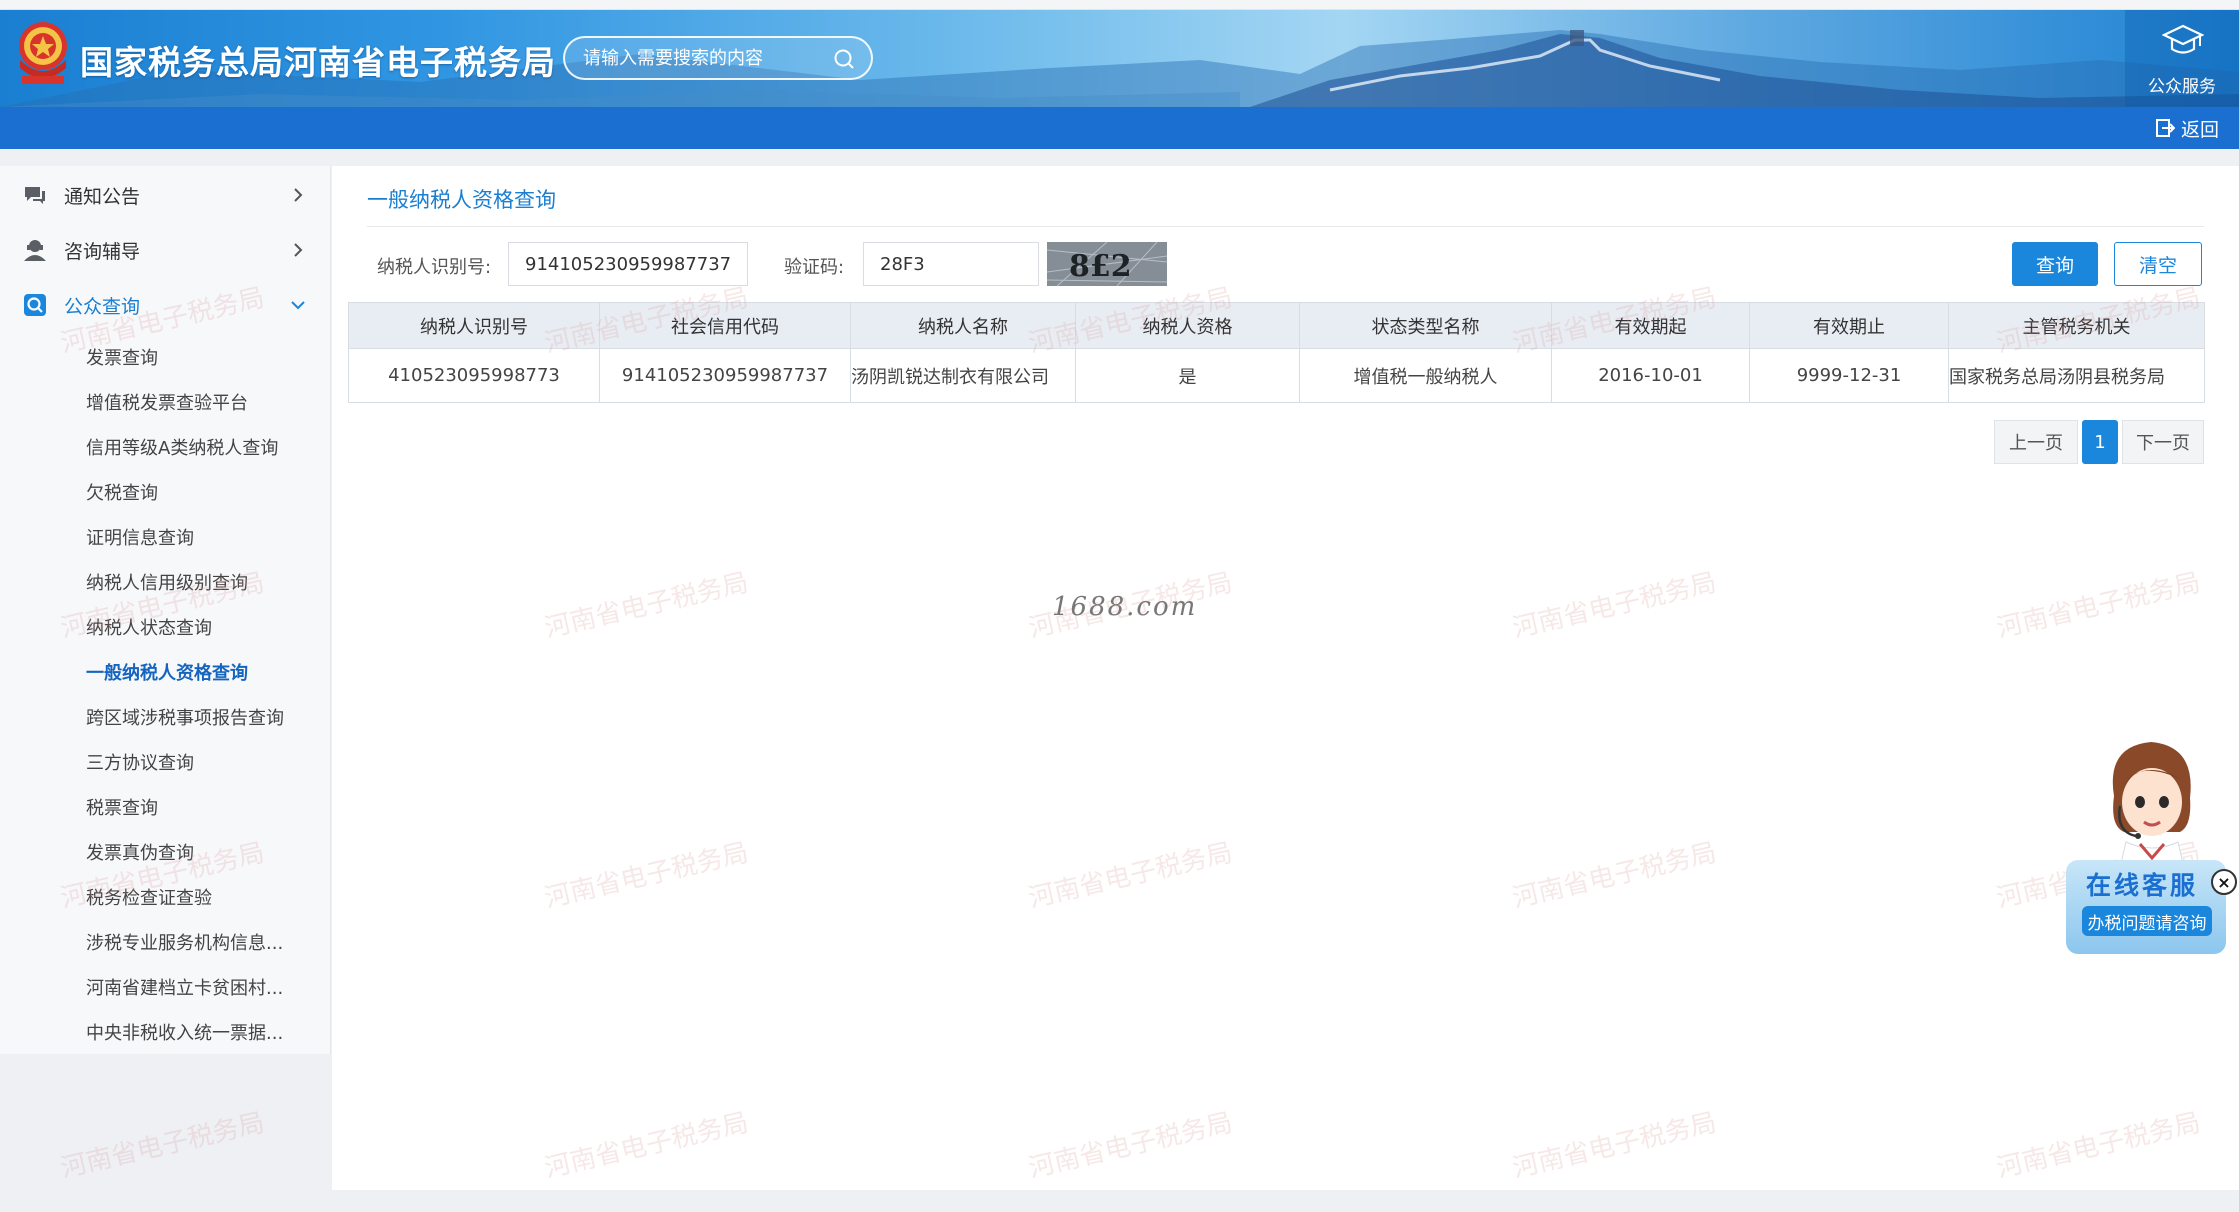 The width and height of the screenshot is (2239, 1212). What do you see at coordinates (140, 762) in the screenshot?
I see `sidebar-item-tripartite-agreement: 三方协议查询` at bounding box center [140, 762].